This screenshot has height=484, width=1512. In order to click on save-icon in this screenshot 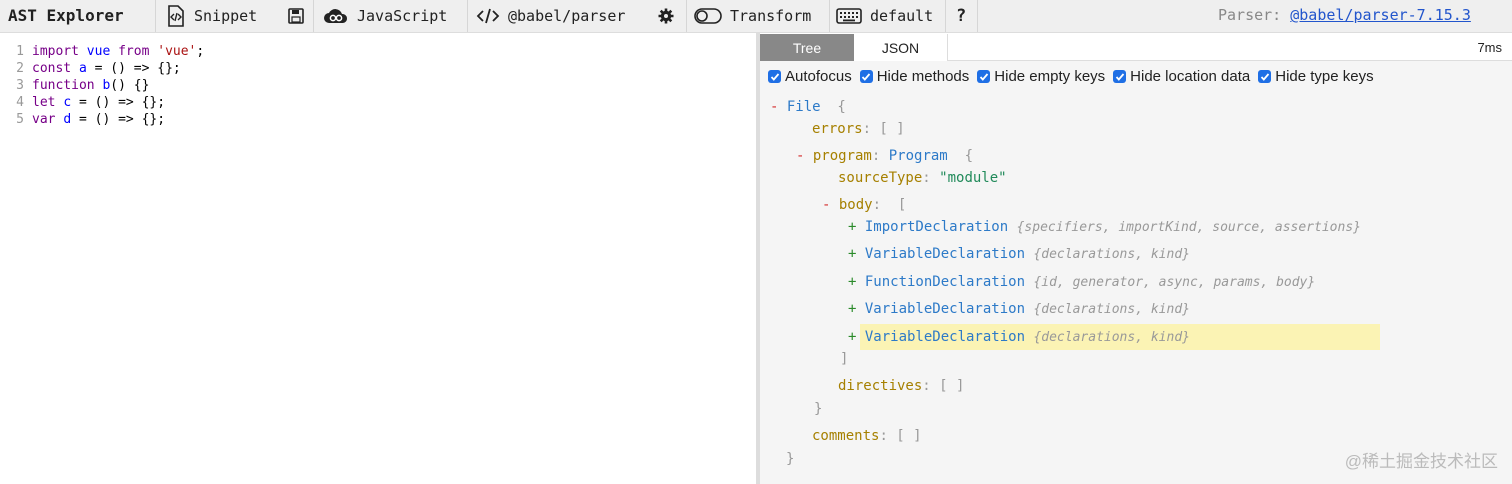, I will do `click(296, 16)`.